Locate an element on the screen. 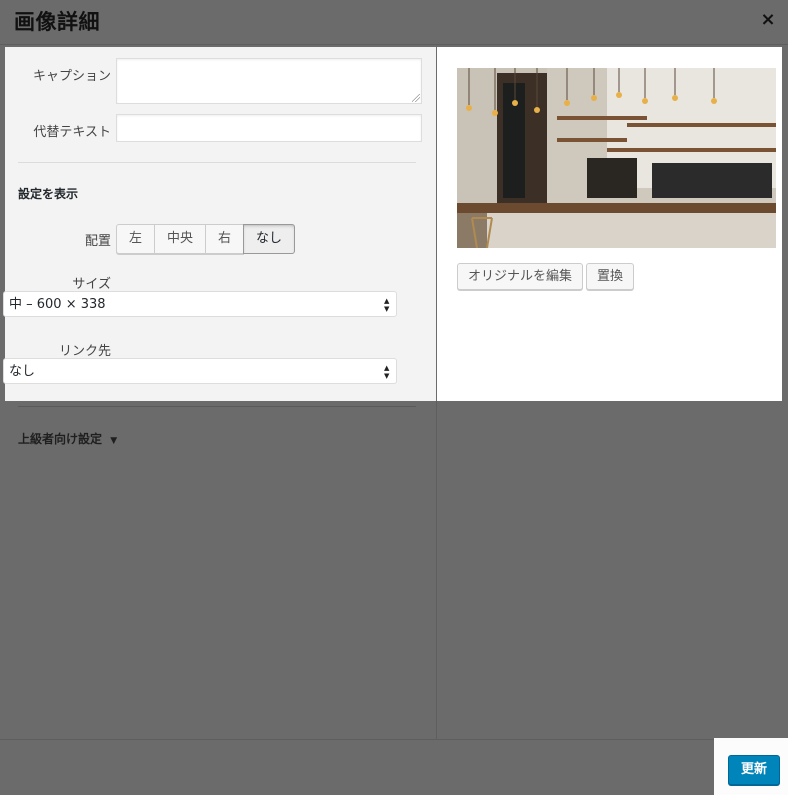  size-select-value: 中 – 600 × 338 is located at coordinates (57, 304).